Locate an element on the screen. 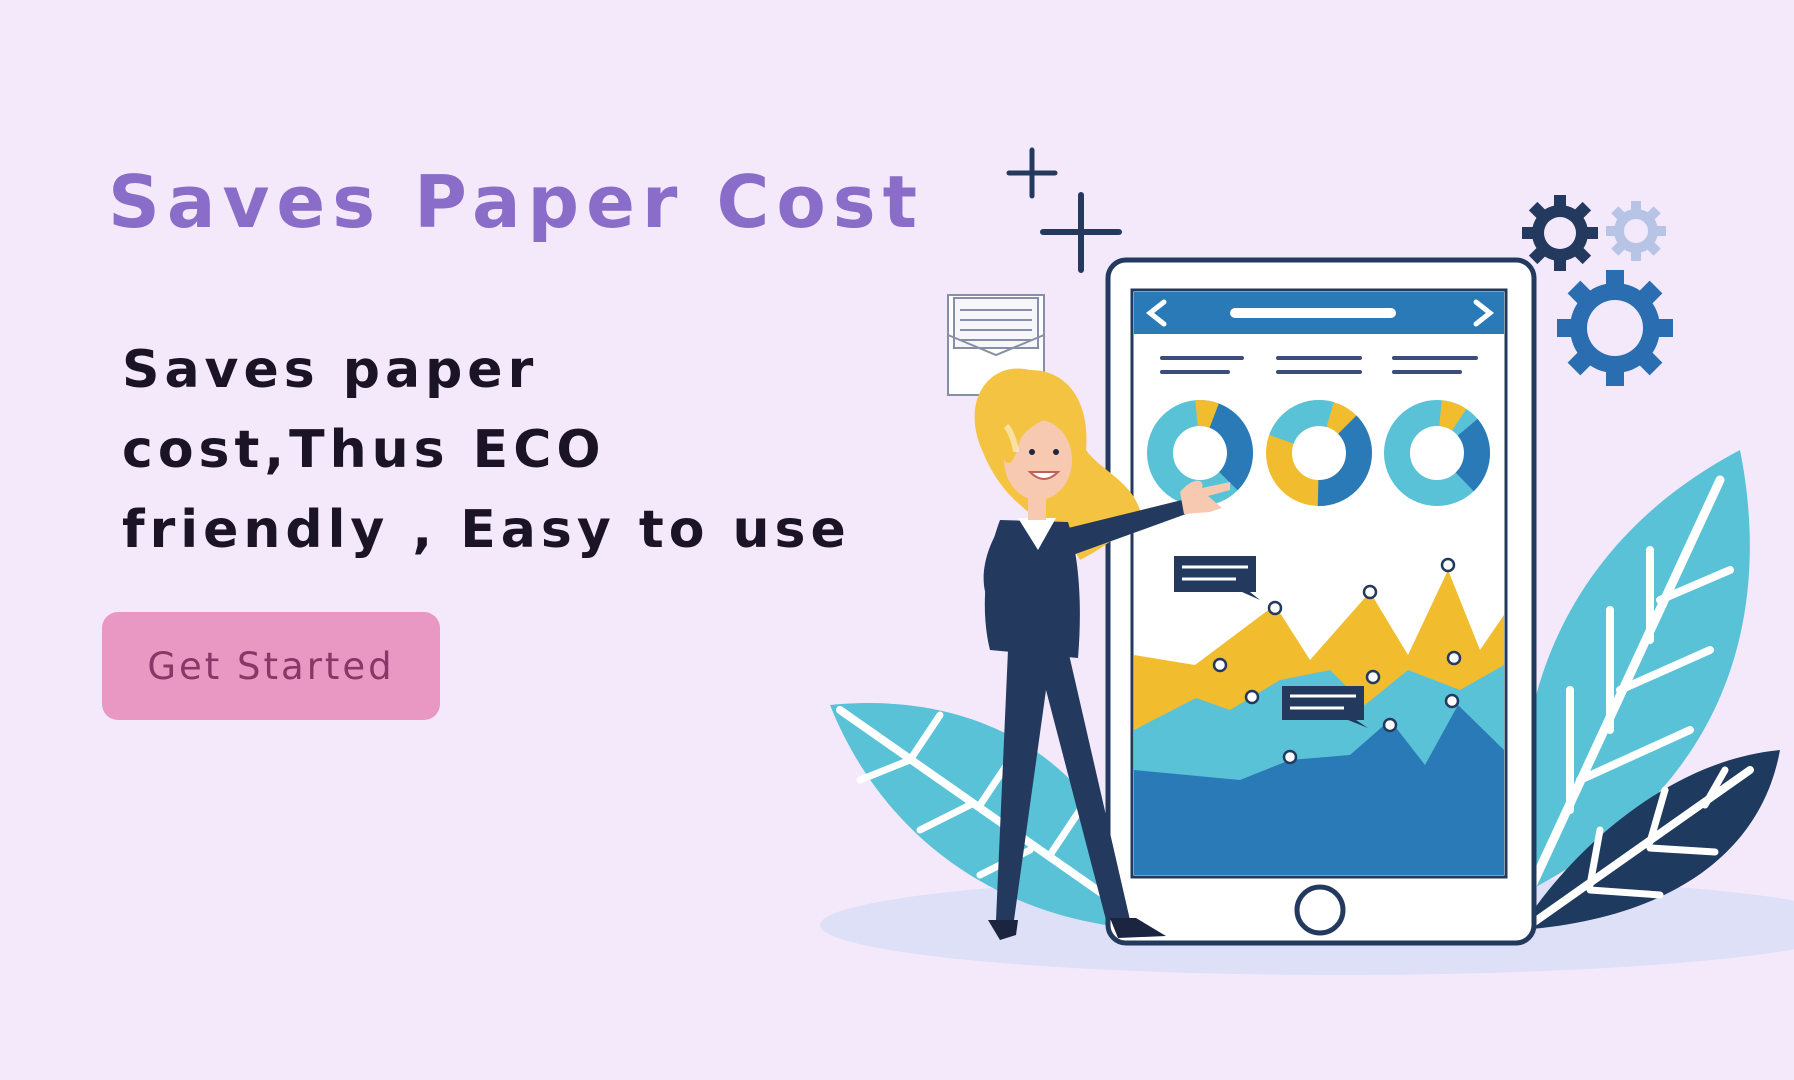 This screenshot has width=1794, height=1080. get-started-button: Get Started is located at coordinates (271, 666).